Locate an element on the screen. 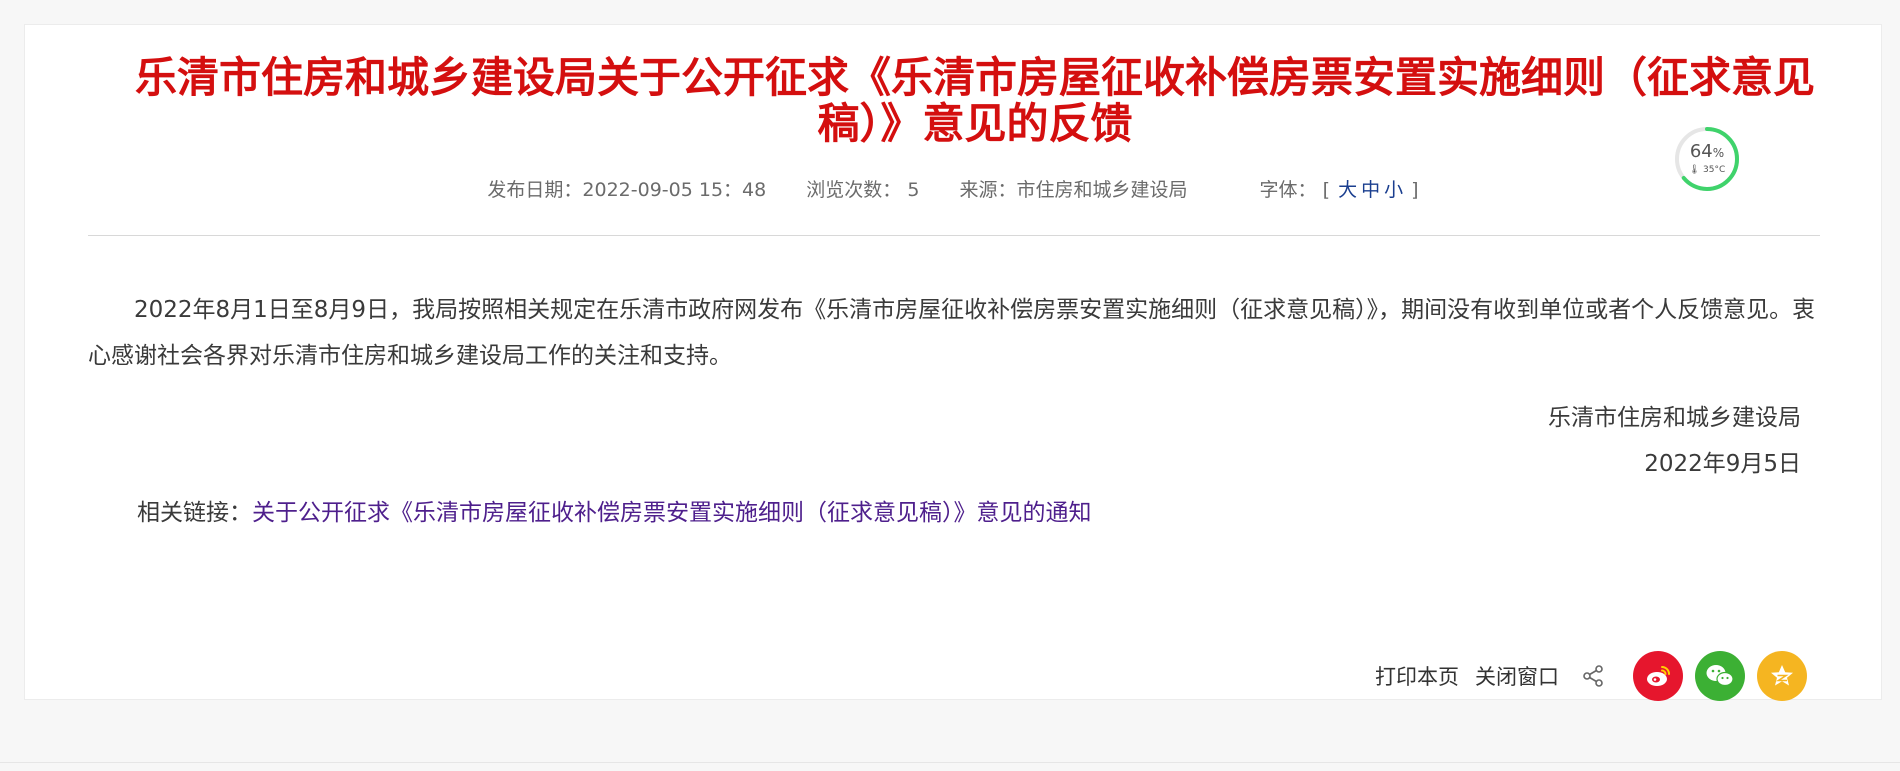  gauge-percent: 64% is located at coordinates (1707, 151).